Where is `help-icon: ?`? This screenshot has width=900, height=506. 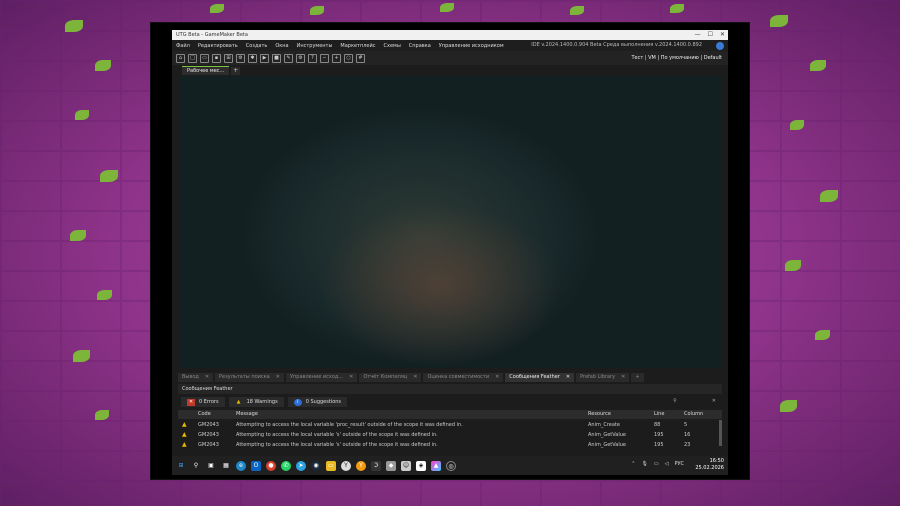
help-icon: ? is located at coordinates (312, 58).